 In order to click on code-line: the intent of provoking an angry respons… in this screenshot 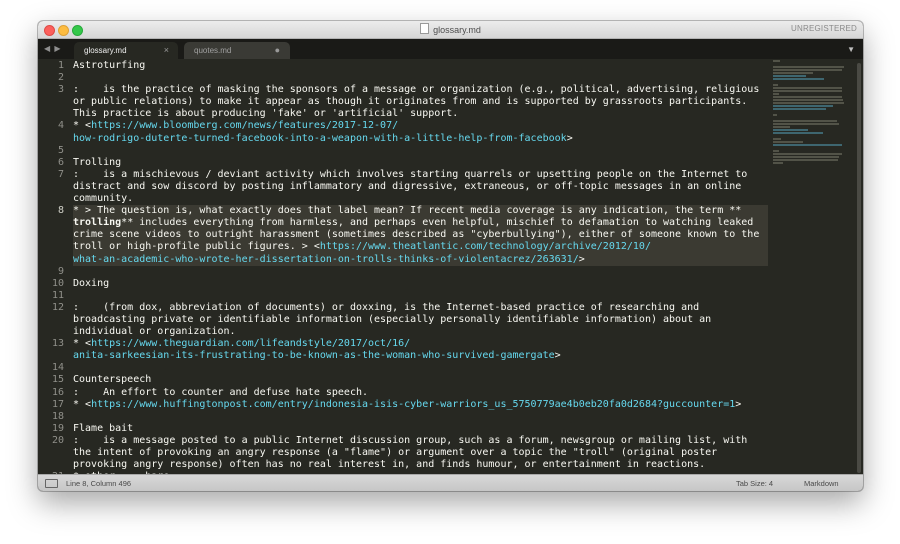, I will do `click(420, 453)`.